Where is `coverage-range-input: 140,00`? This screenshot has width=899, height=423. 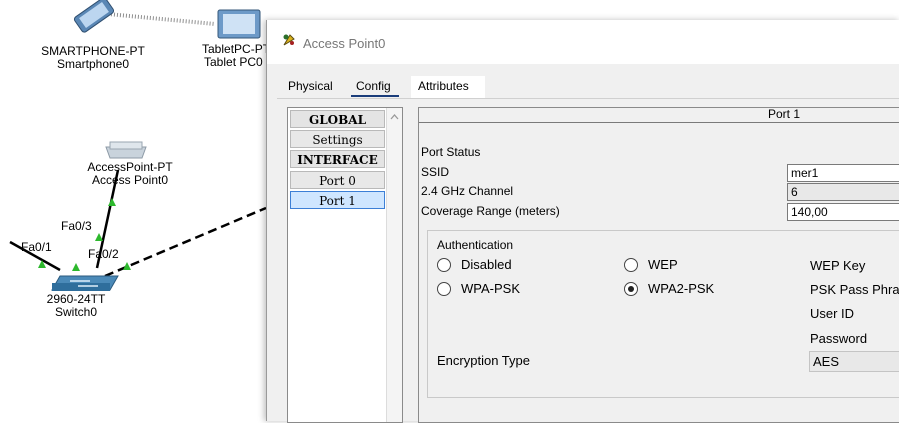 coverage-range-input: 140,00 is located at coordinates (843, 212).